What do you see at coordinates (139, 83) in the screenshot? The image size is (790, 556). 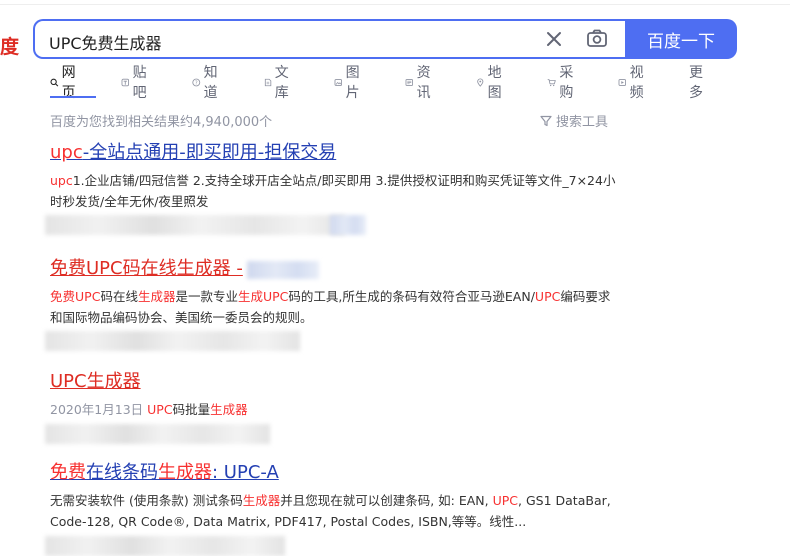 I see `tab-label: 贴吧` at bounding box center [139, 83].